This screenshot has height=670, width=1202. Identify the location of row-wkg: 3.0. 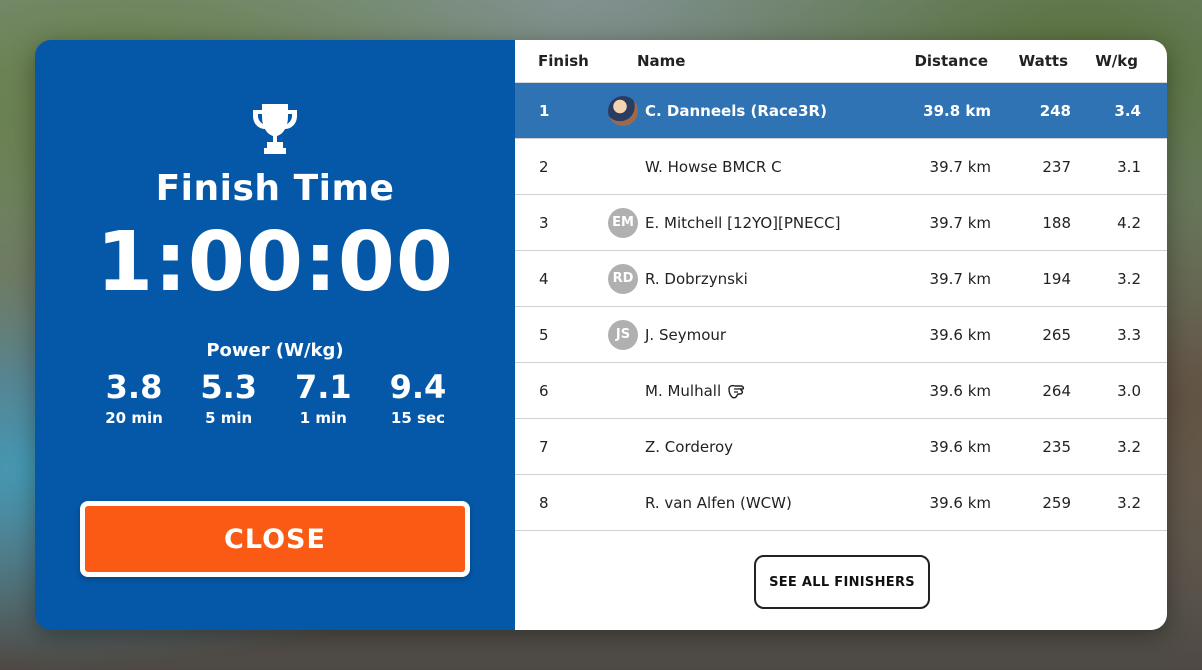
(1129, 390).